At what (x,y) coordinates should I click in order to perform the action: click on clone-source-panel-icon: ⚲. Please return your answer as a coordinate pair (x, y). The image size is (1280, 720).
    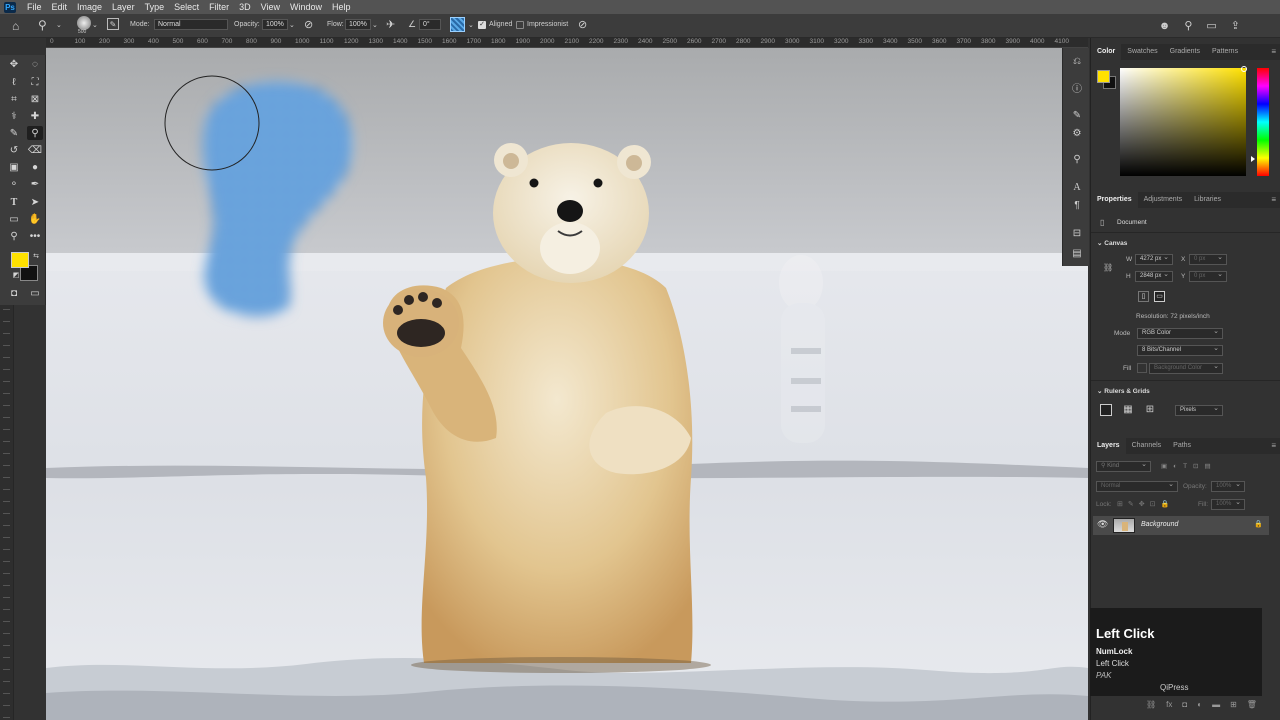
    Looking at the image, I should click on (1077, 159).